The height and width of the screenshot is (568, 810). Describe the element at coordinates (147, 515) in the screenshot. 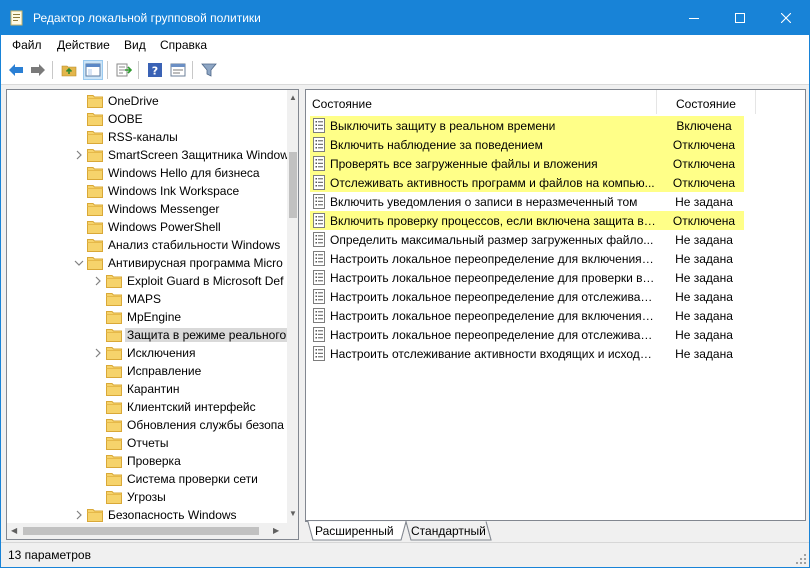

I see `tree-item: Безопасность Windows` at that location.